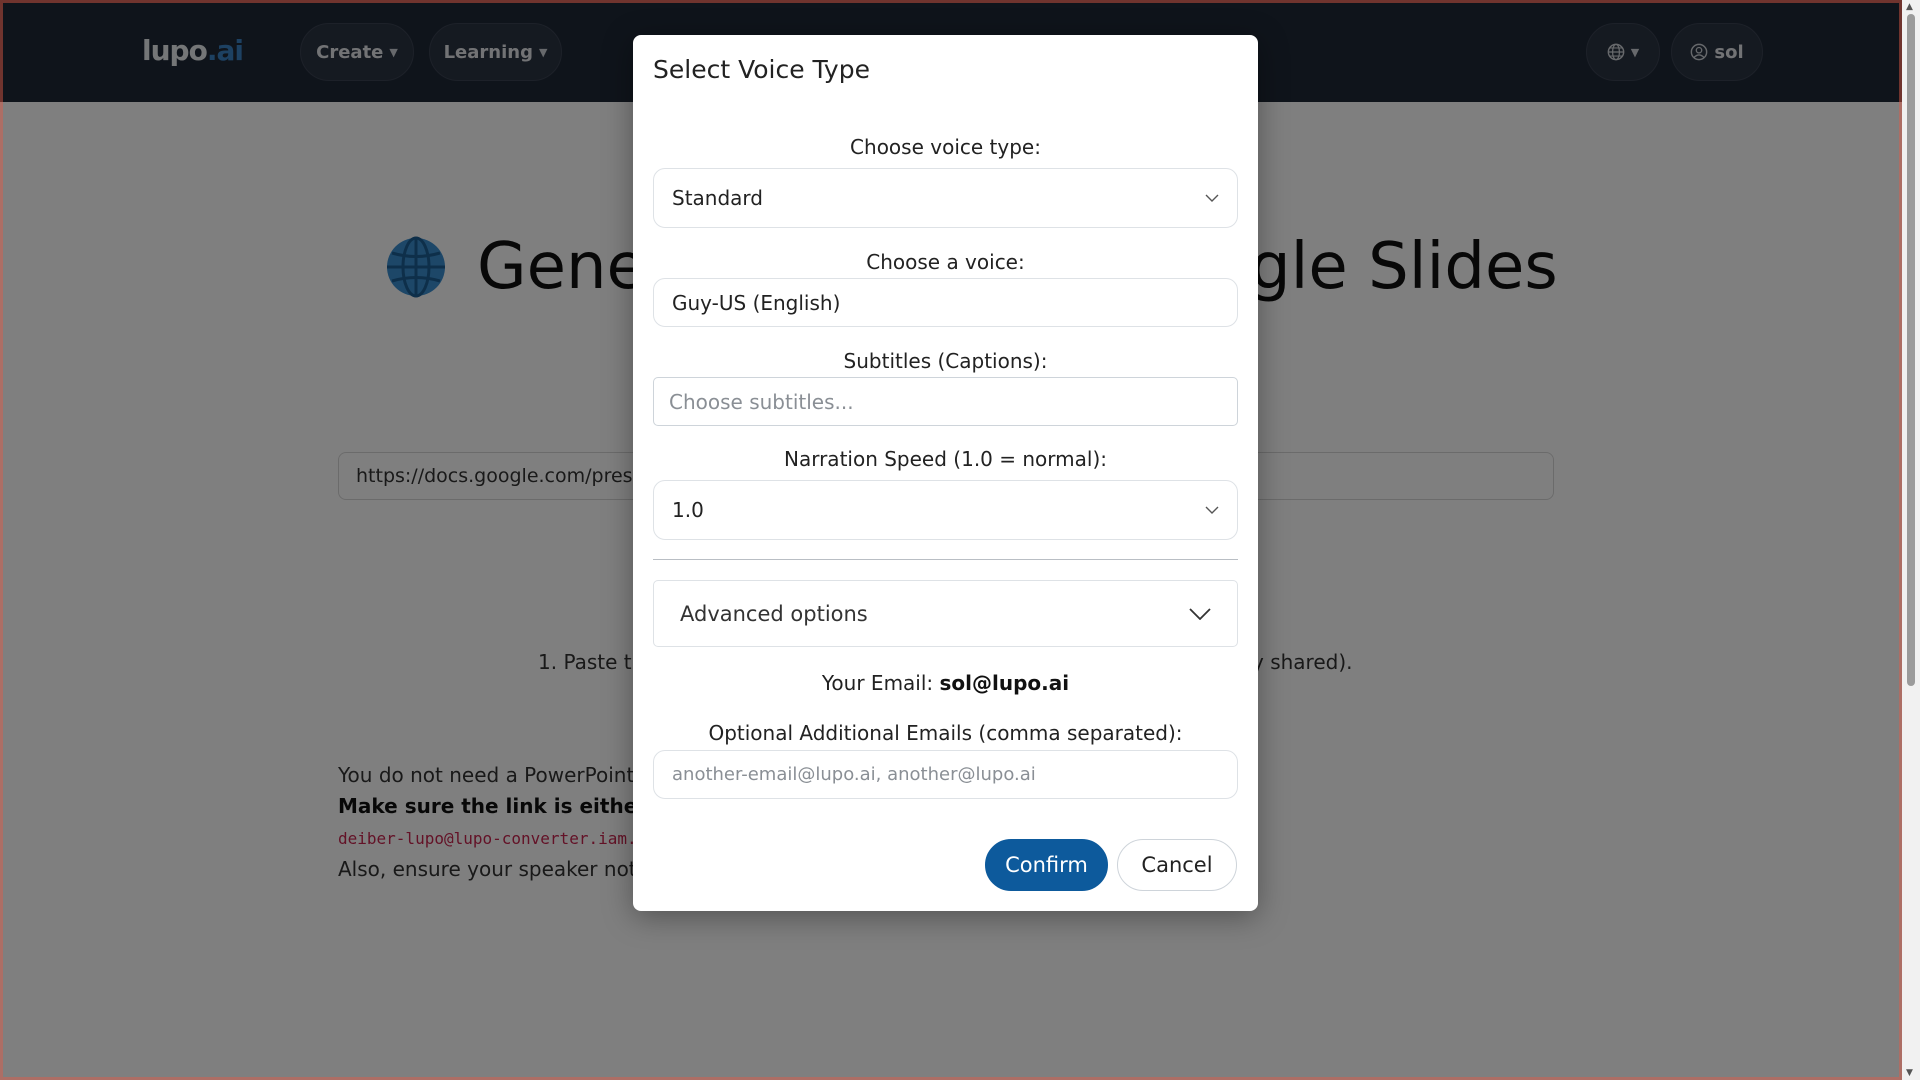 The image size is (1920, 1080). Describe the element at coordinates (854, 774) in the screenshot. I see `additional-emails-placeholder: another-email@lupo.ai, another@lupo.ai` at that location.